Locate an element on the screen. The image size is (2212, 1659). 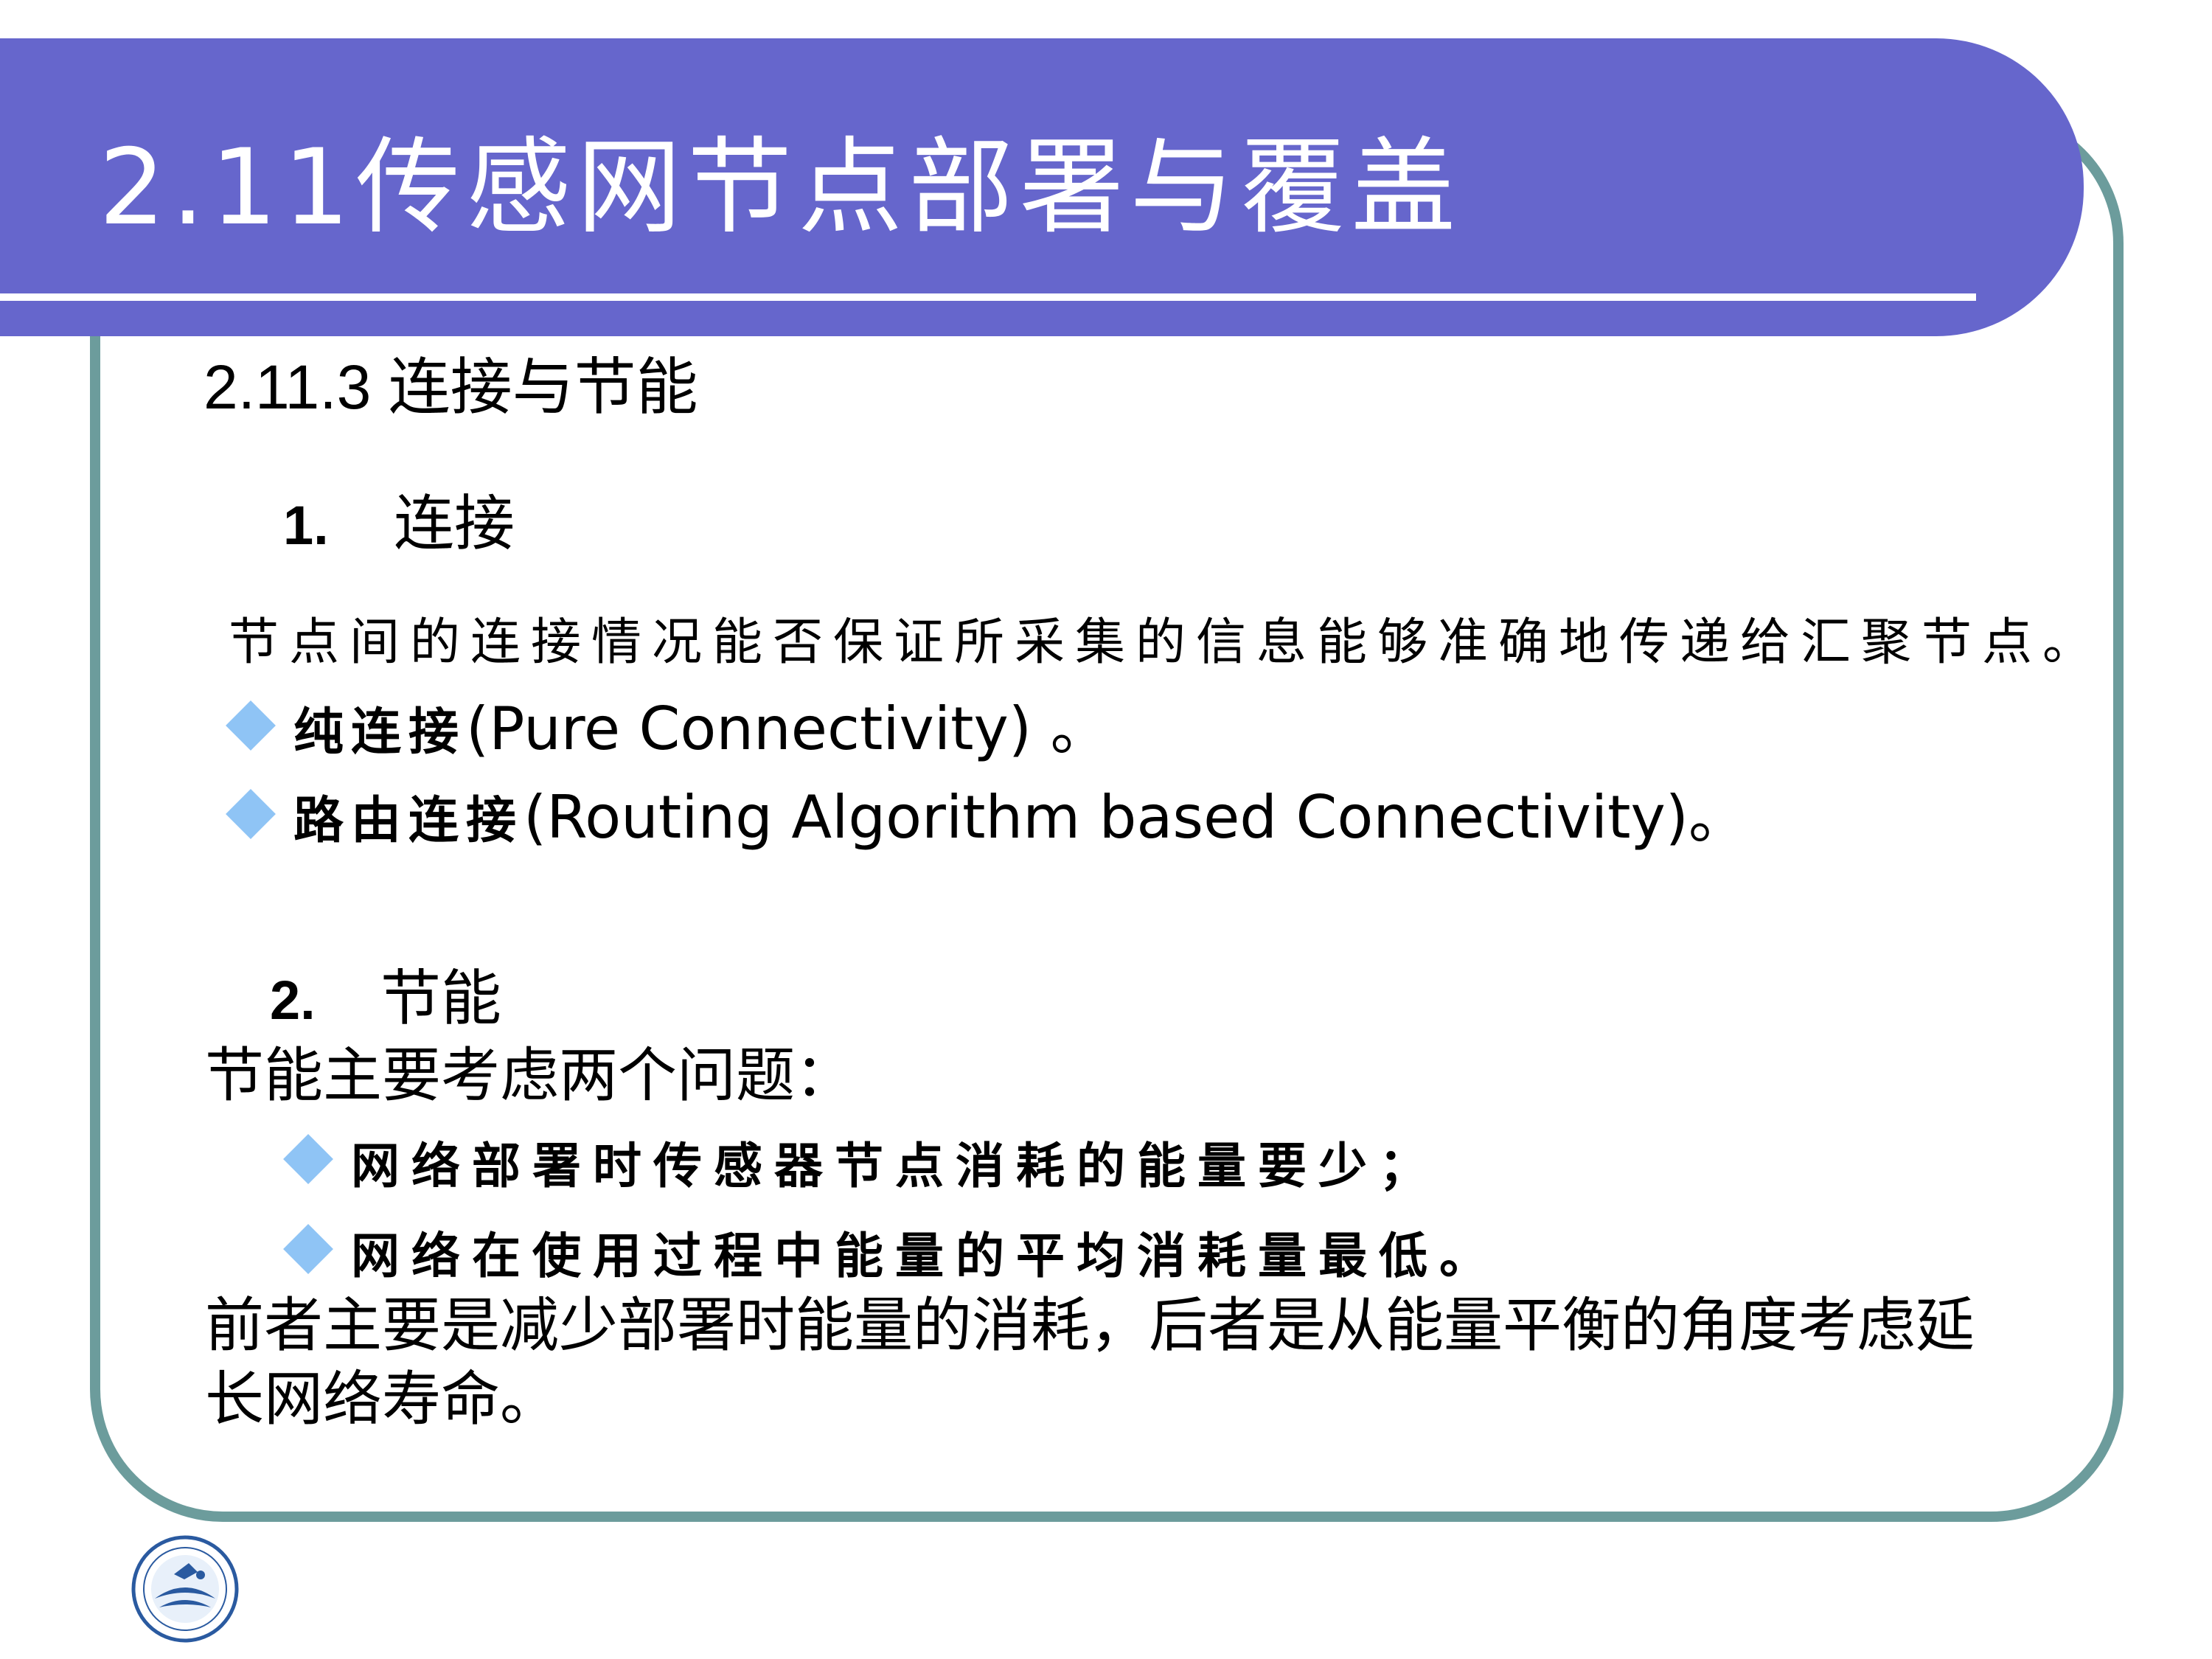
title-underline is located at coordinates (988, 297).